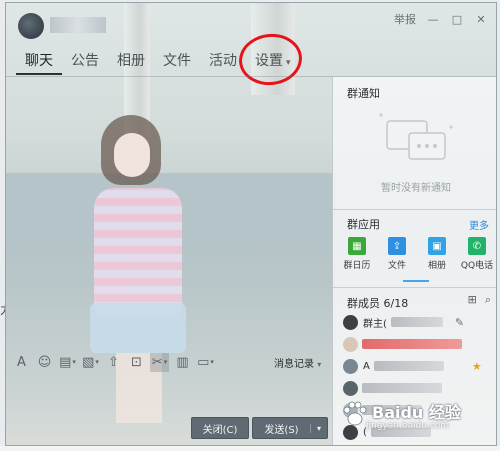 The width and height of the screenshot is (500, 451). Describe the element at coordinates (481, 19) in the screenshot. I see `close-window-button: ✕` at that location.